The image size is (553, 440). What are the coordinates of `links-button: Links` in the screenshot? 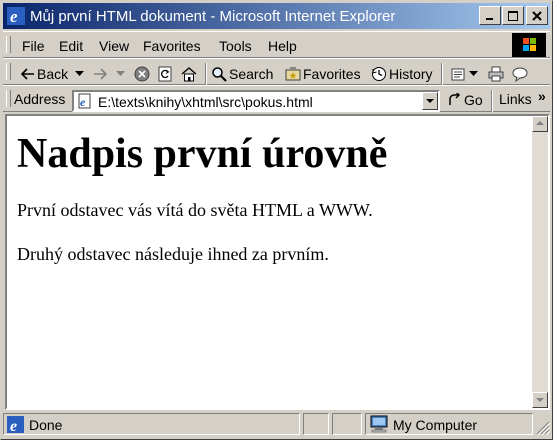 It's located at (515, 99).